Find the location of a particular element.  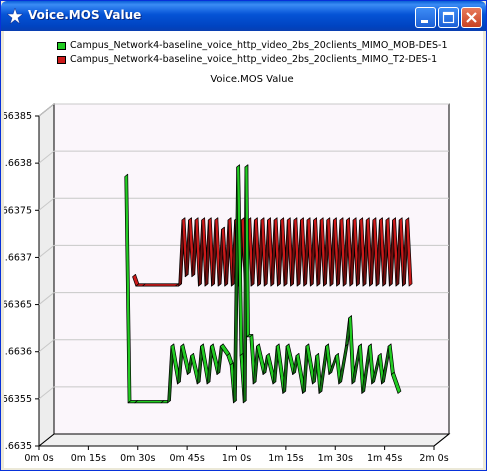

close-icon is located at coordinates (471, 17).